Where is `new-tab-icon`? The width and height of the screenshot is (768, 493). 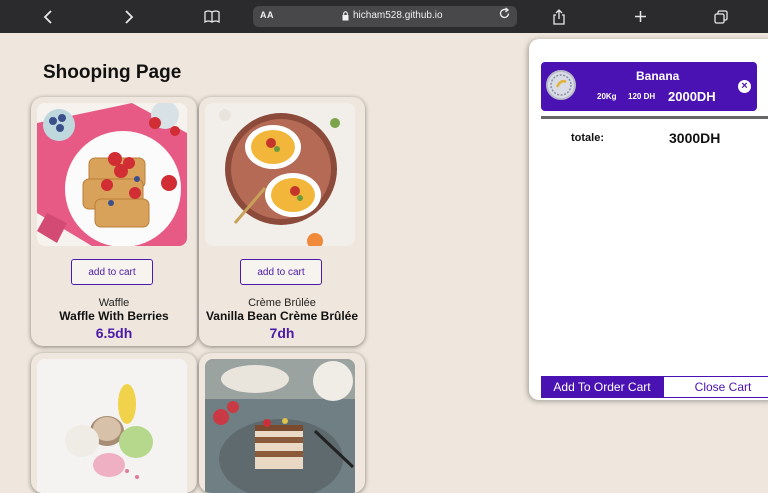 new-tab-icon is located at coordinates (640, 16).